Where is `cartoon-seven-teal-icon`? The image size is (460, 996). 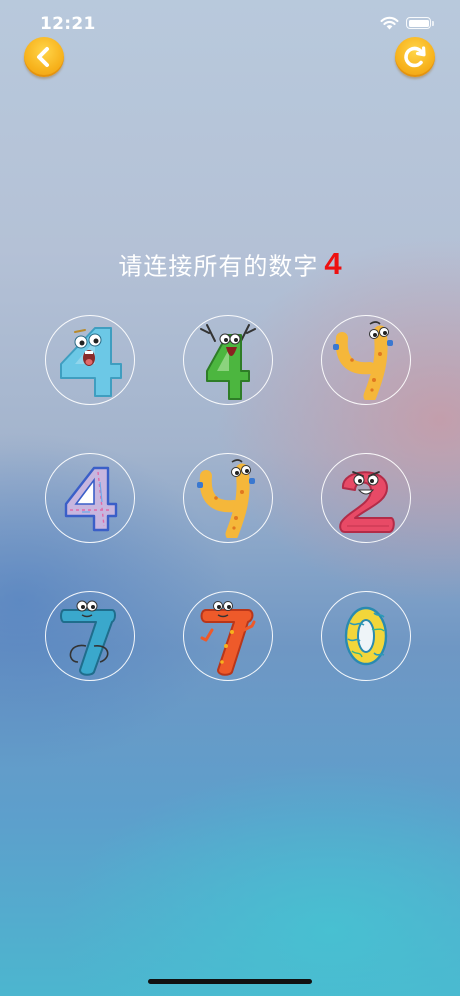 cartoon-seven-teal-icon is located at coordinates (88, 638).